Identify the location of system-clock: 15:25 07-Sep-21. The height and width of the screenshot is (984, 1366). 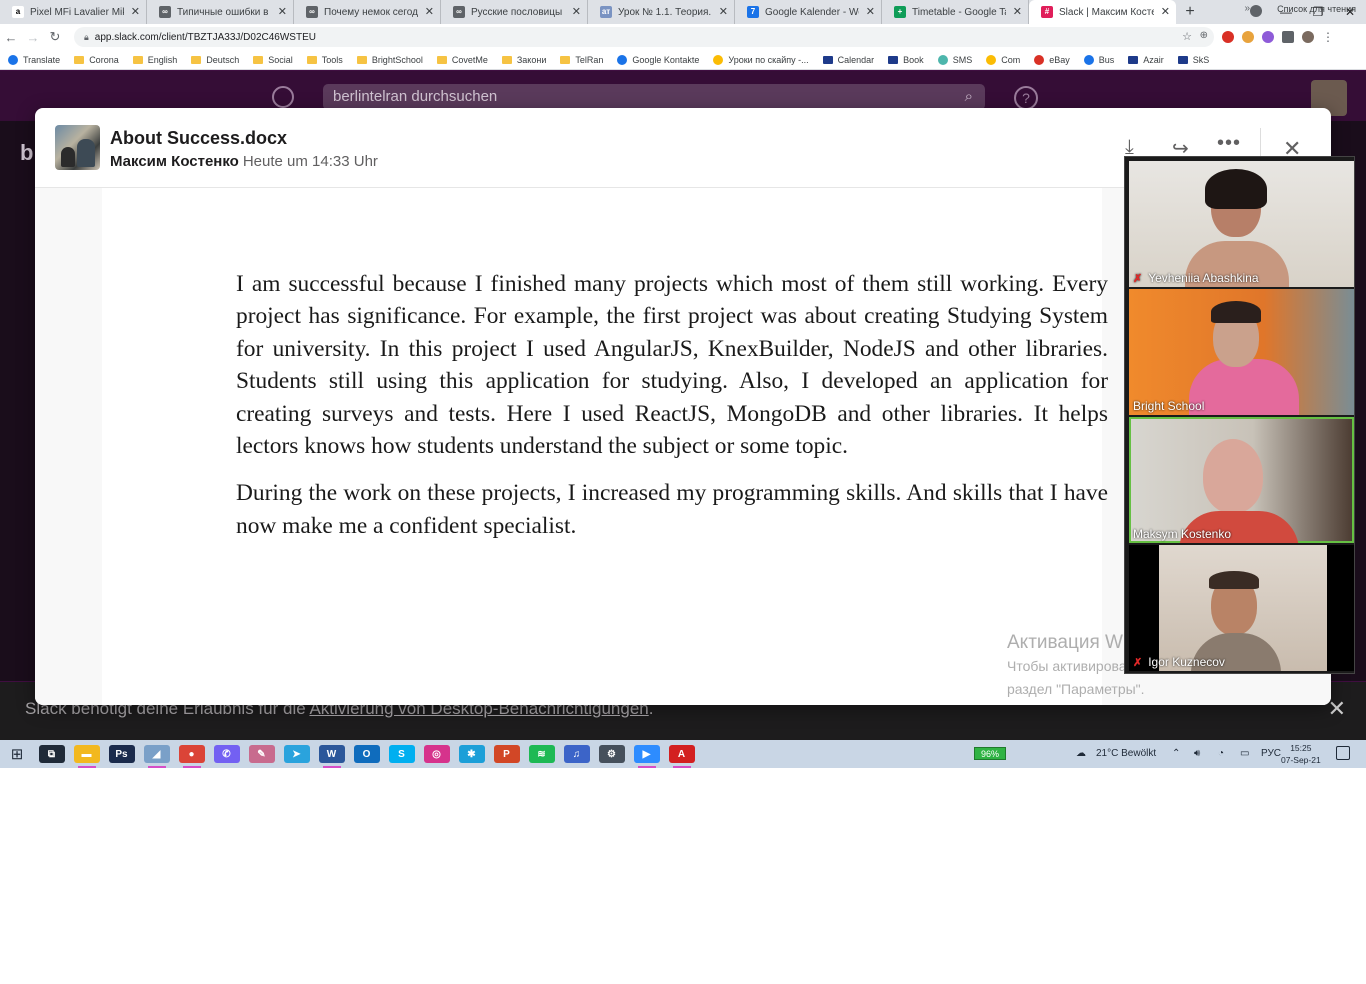
(1301, 754).